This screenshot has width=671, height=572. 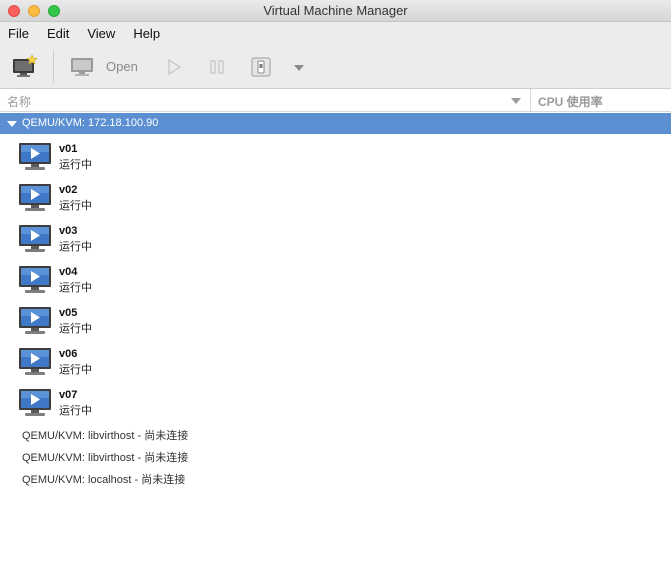 I want to click on vm-name: v01, so click(x=68, y=149).